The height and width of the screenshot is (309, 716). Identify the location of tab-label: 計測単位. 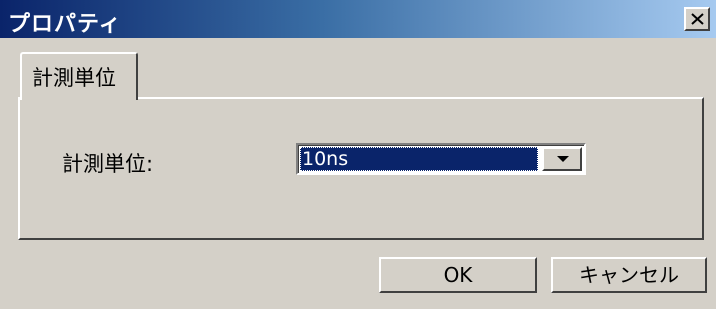
(74, 78).